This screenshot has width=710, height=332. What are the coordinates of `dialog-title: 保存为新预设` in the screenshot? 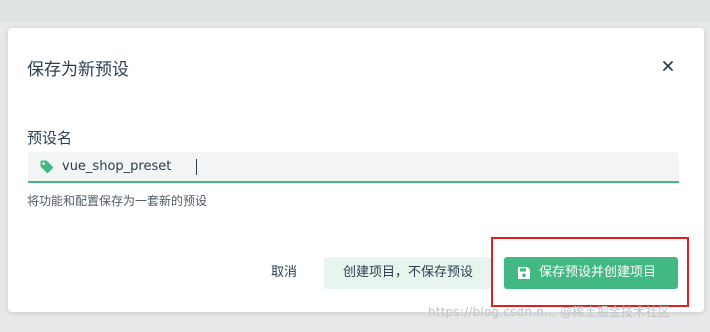 It's located at (78, 70).